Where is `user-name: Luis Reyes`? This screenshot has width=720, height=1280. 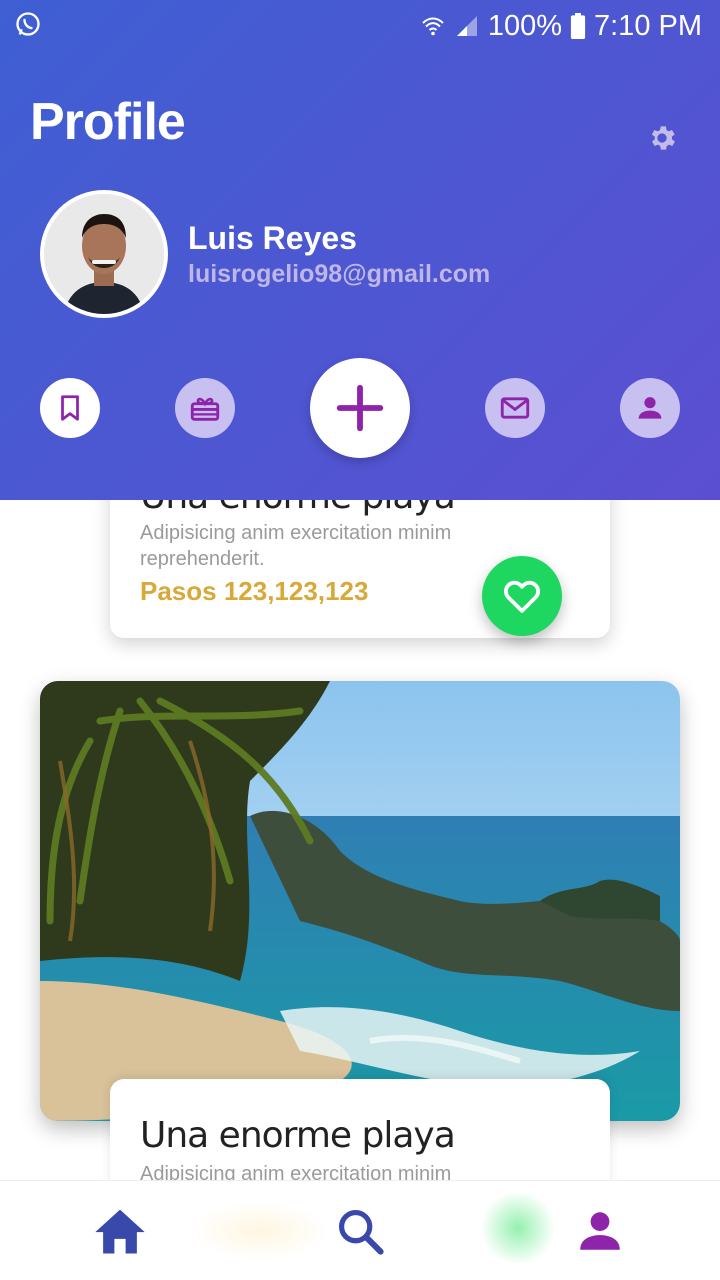 user-name: Luis Reyes is located at coordinates (272, 238).